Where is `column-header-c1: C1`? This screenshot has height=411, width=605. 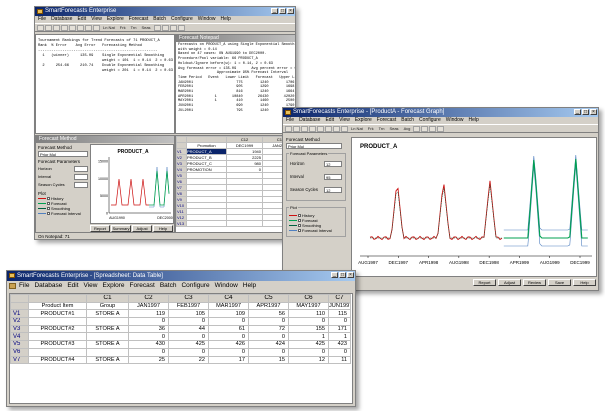 column-header-c1: C1 is located at coordinates (107, 298).